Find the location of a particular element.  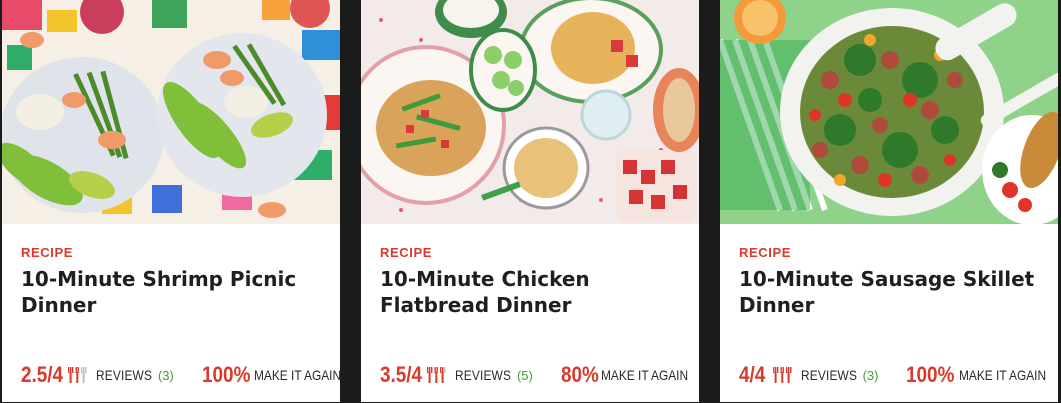

recipe-meta: 3.5/4 REVIEWS (5) 80% MAKE IT AGAIN is located at coordinates (534, 375).